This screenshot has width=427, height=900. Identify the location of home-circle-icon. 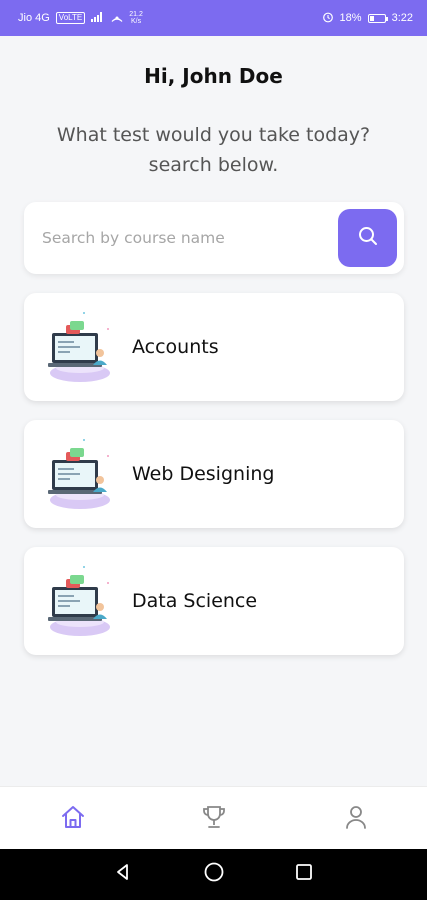
(214, 874).